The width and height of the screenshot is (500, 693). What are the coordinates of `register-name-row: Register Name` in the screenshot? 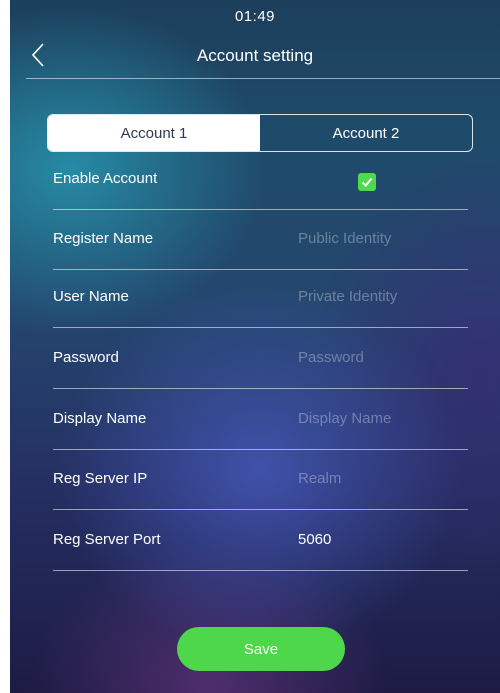 It's located at (260, 239).